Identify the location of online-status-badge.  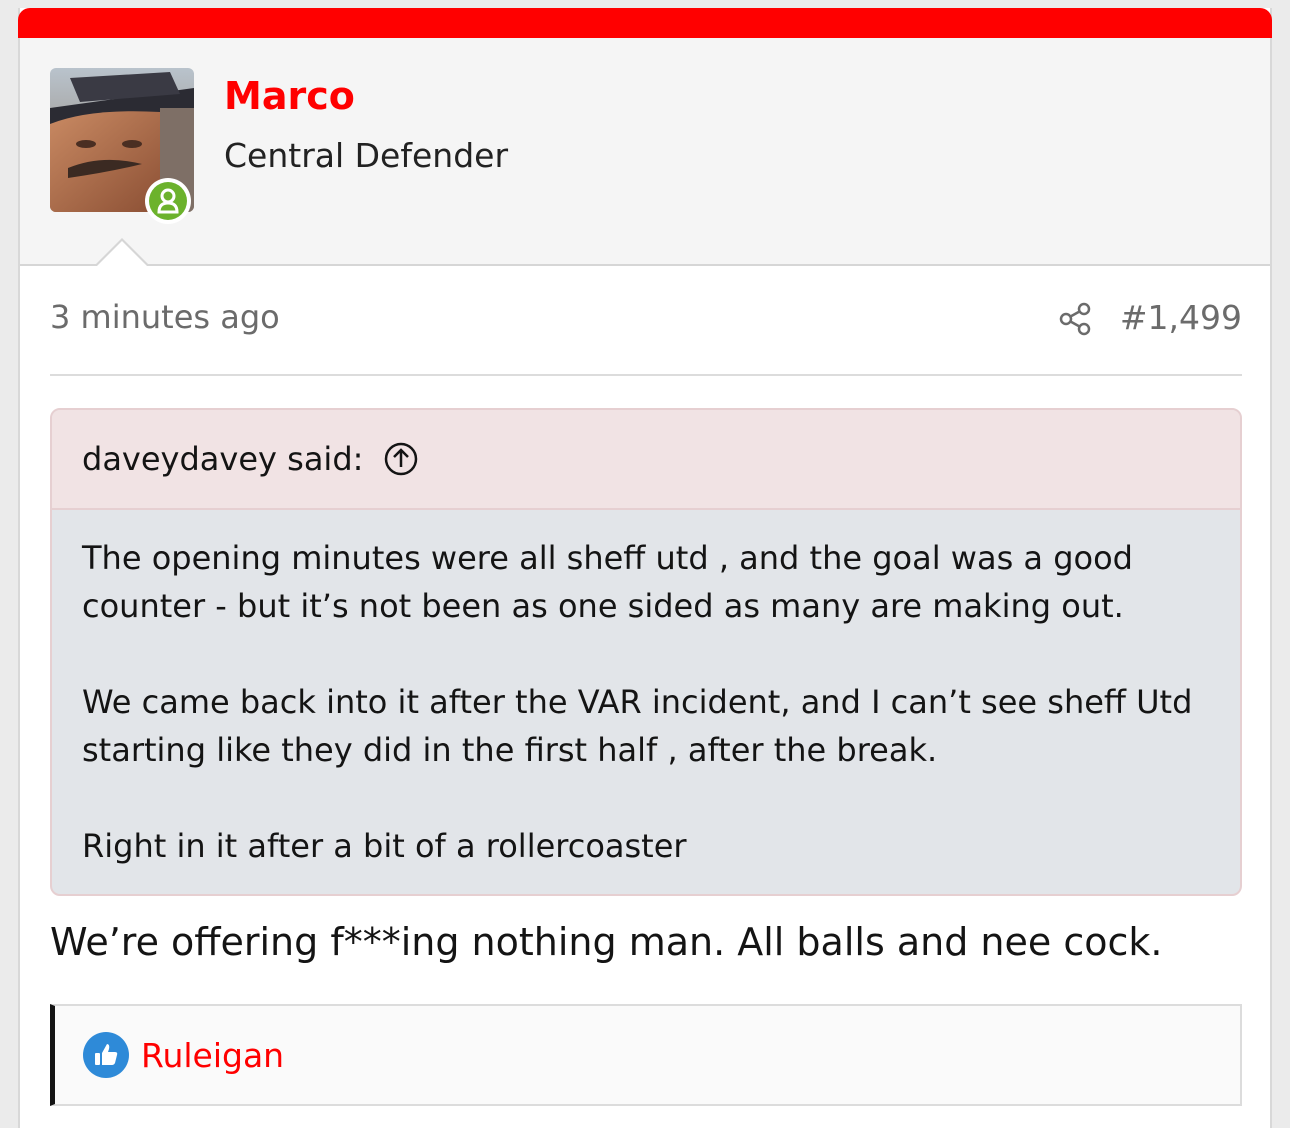
(168, 201).